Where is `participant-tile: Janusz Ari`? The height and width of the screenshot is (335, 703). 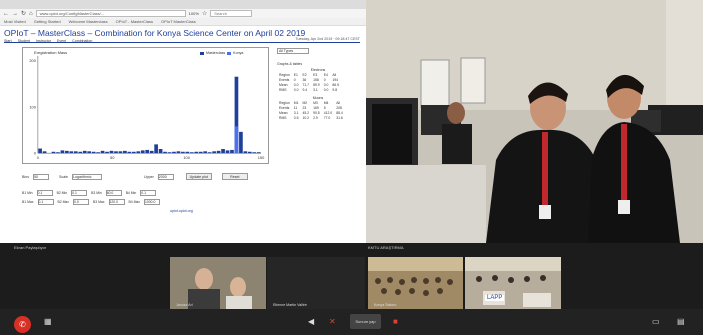
participant-tile: Janusz Ari is located at coordinates (218, 283).